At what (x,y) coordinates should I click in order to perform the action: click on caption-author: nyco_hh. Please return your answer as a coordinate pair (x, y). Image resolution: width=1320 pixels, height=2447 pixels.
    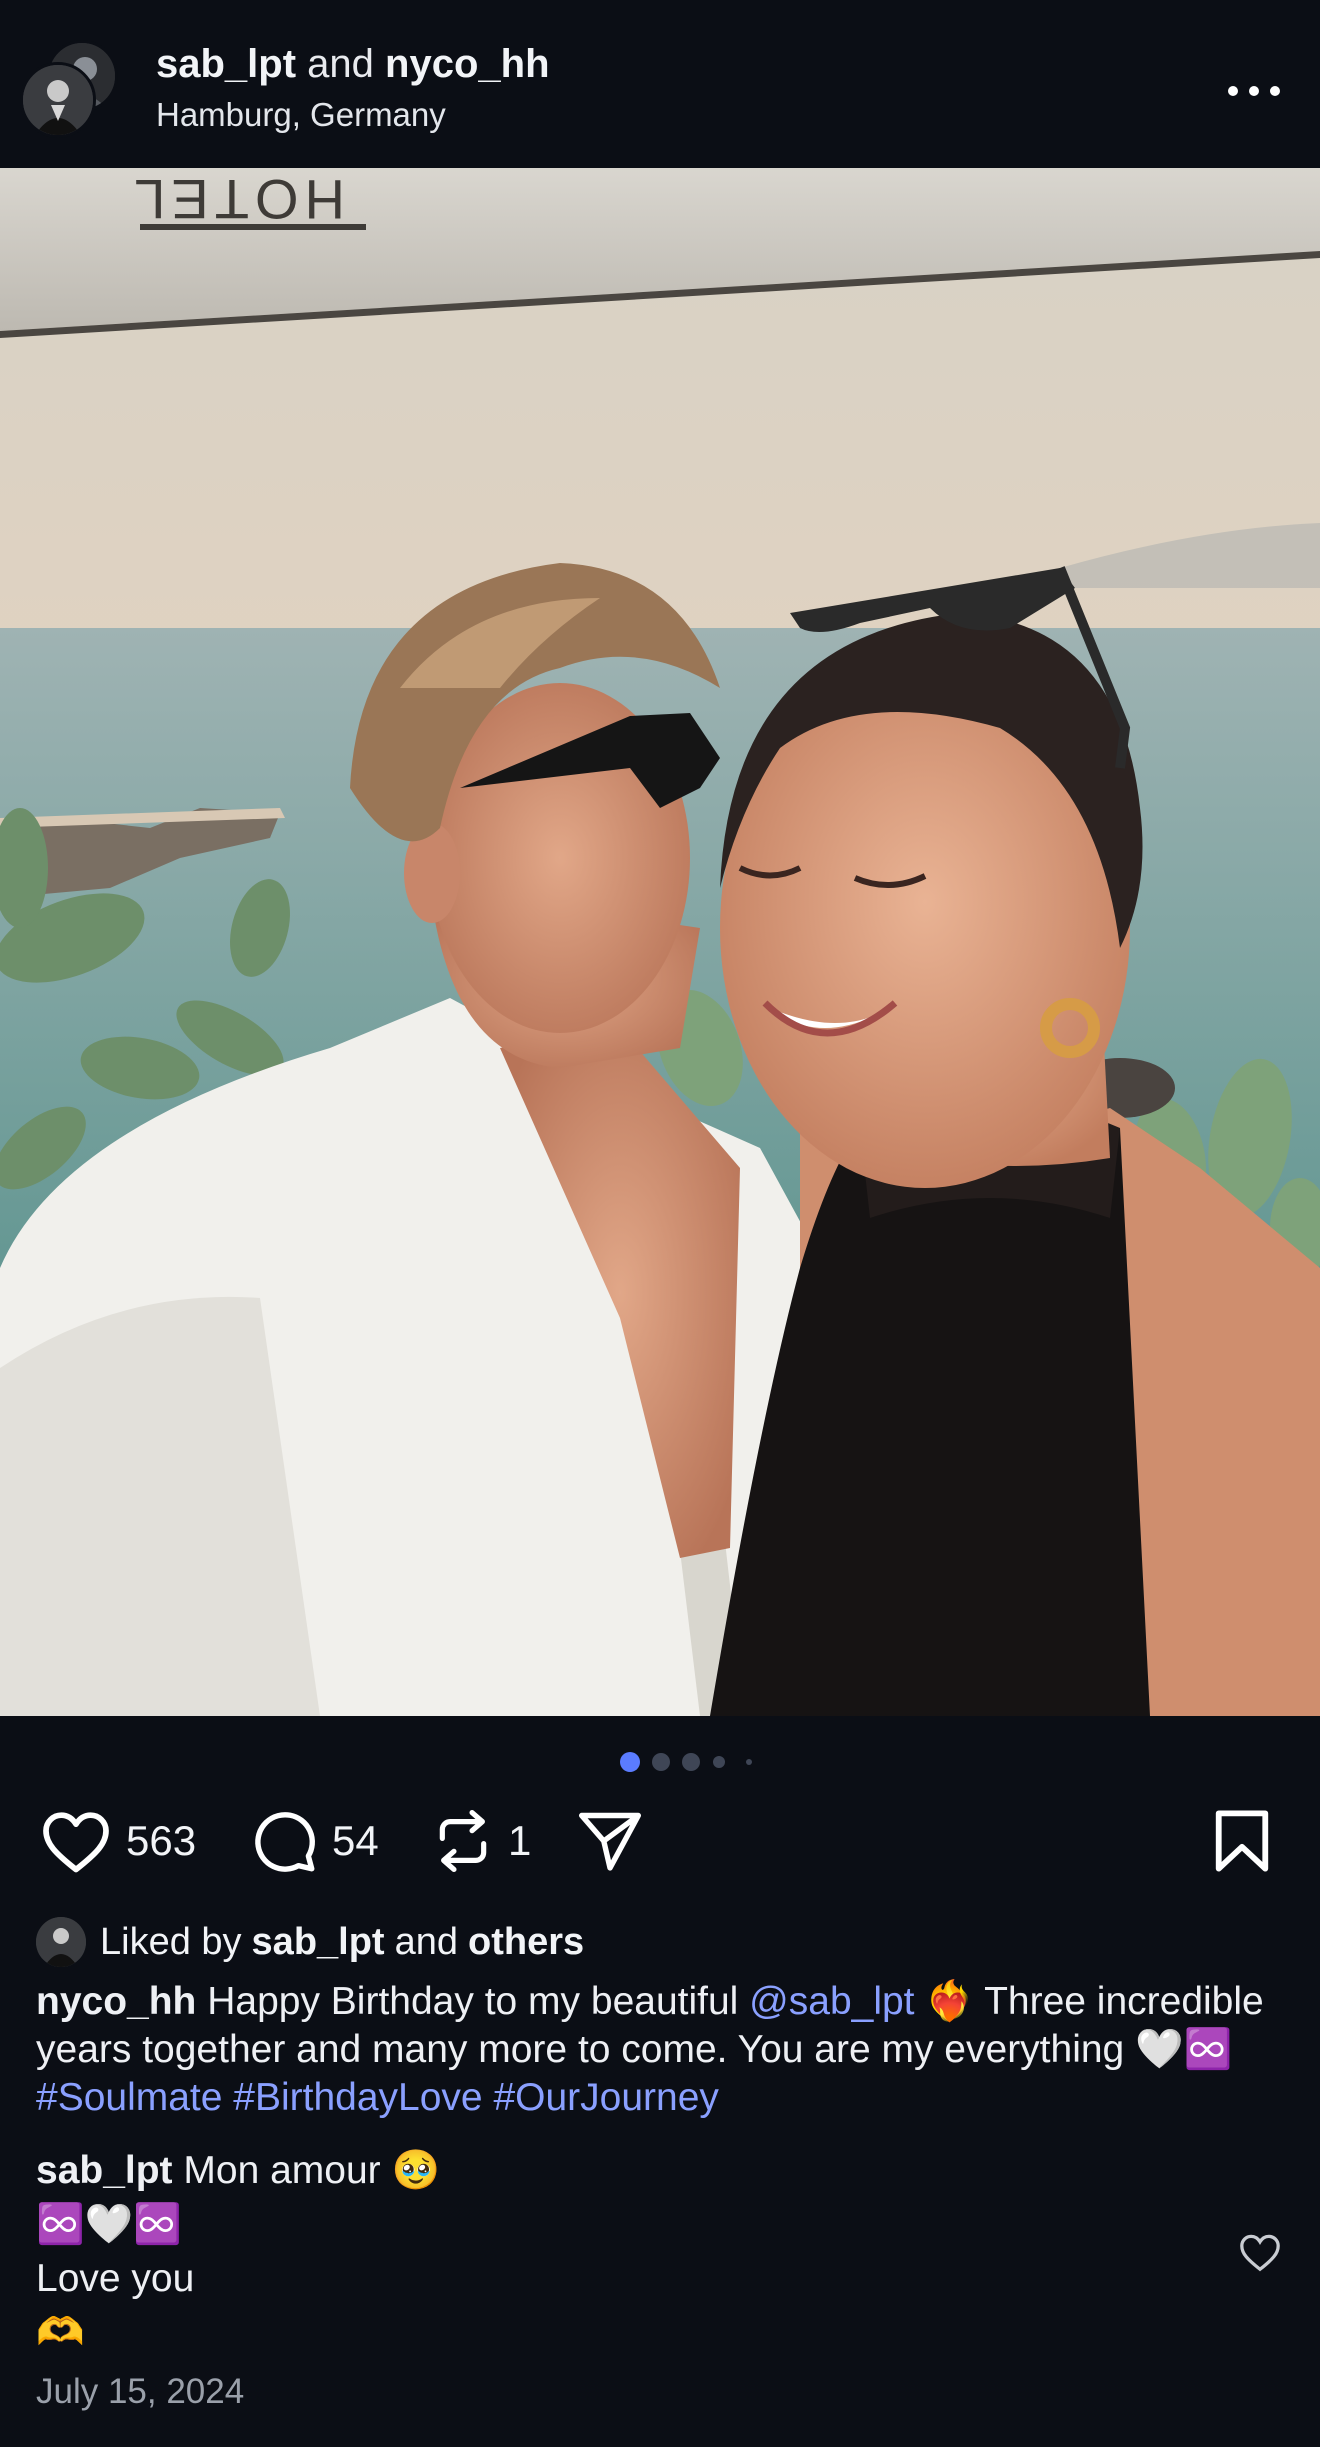
    Looking at the image, I should click on (116, 2001).